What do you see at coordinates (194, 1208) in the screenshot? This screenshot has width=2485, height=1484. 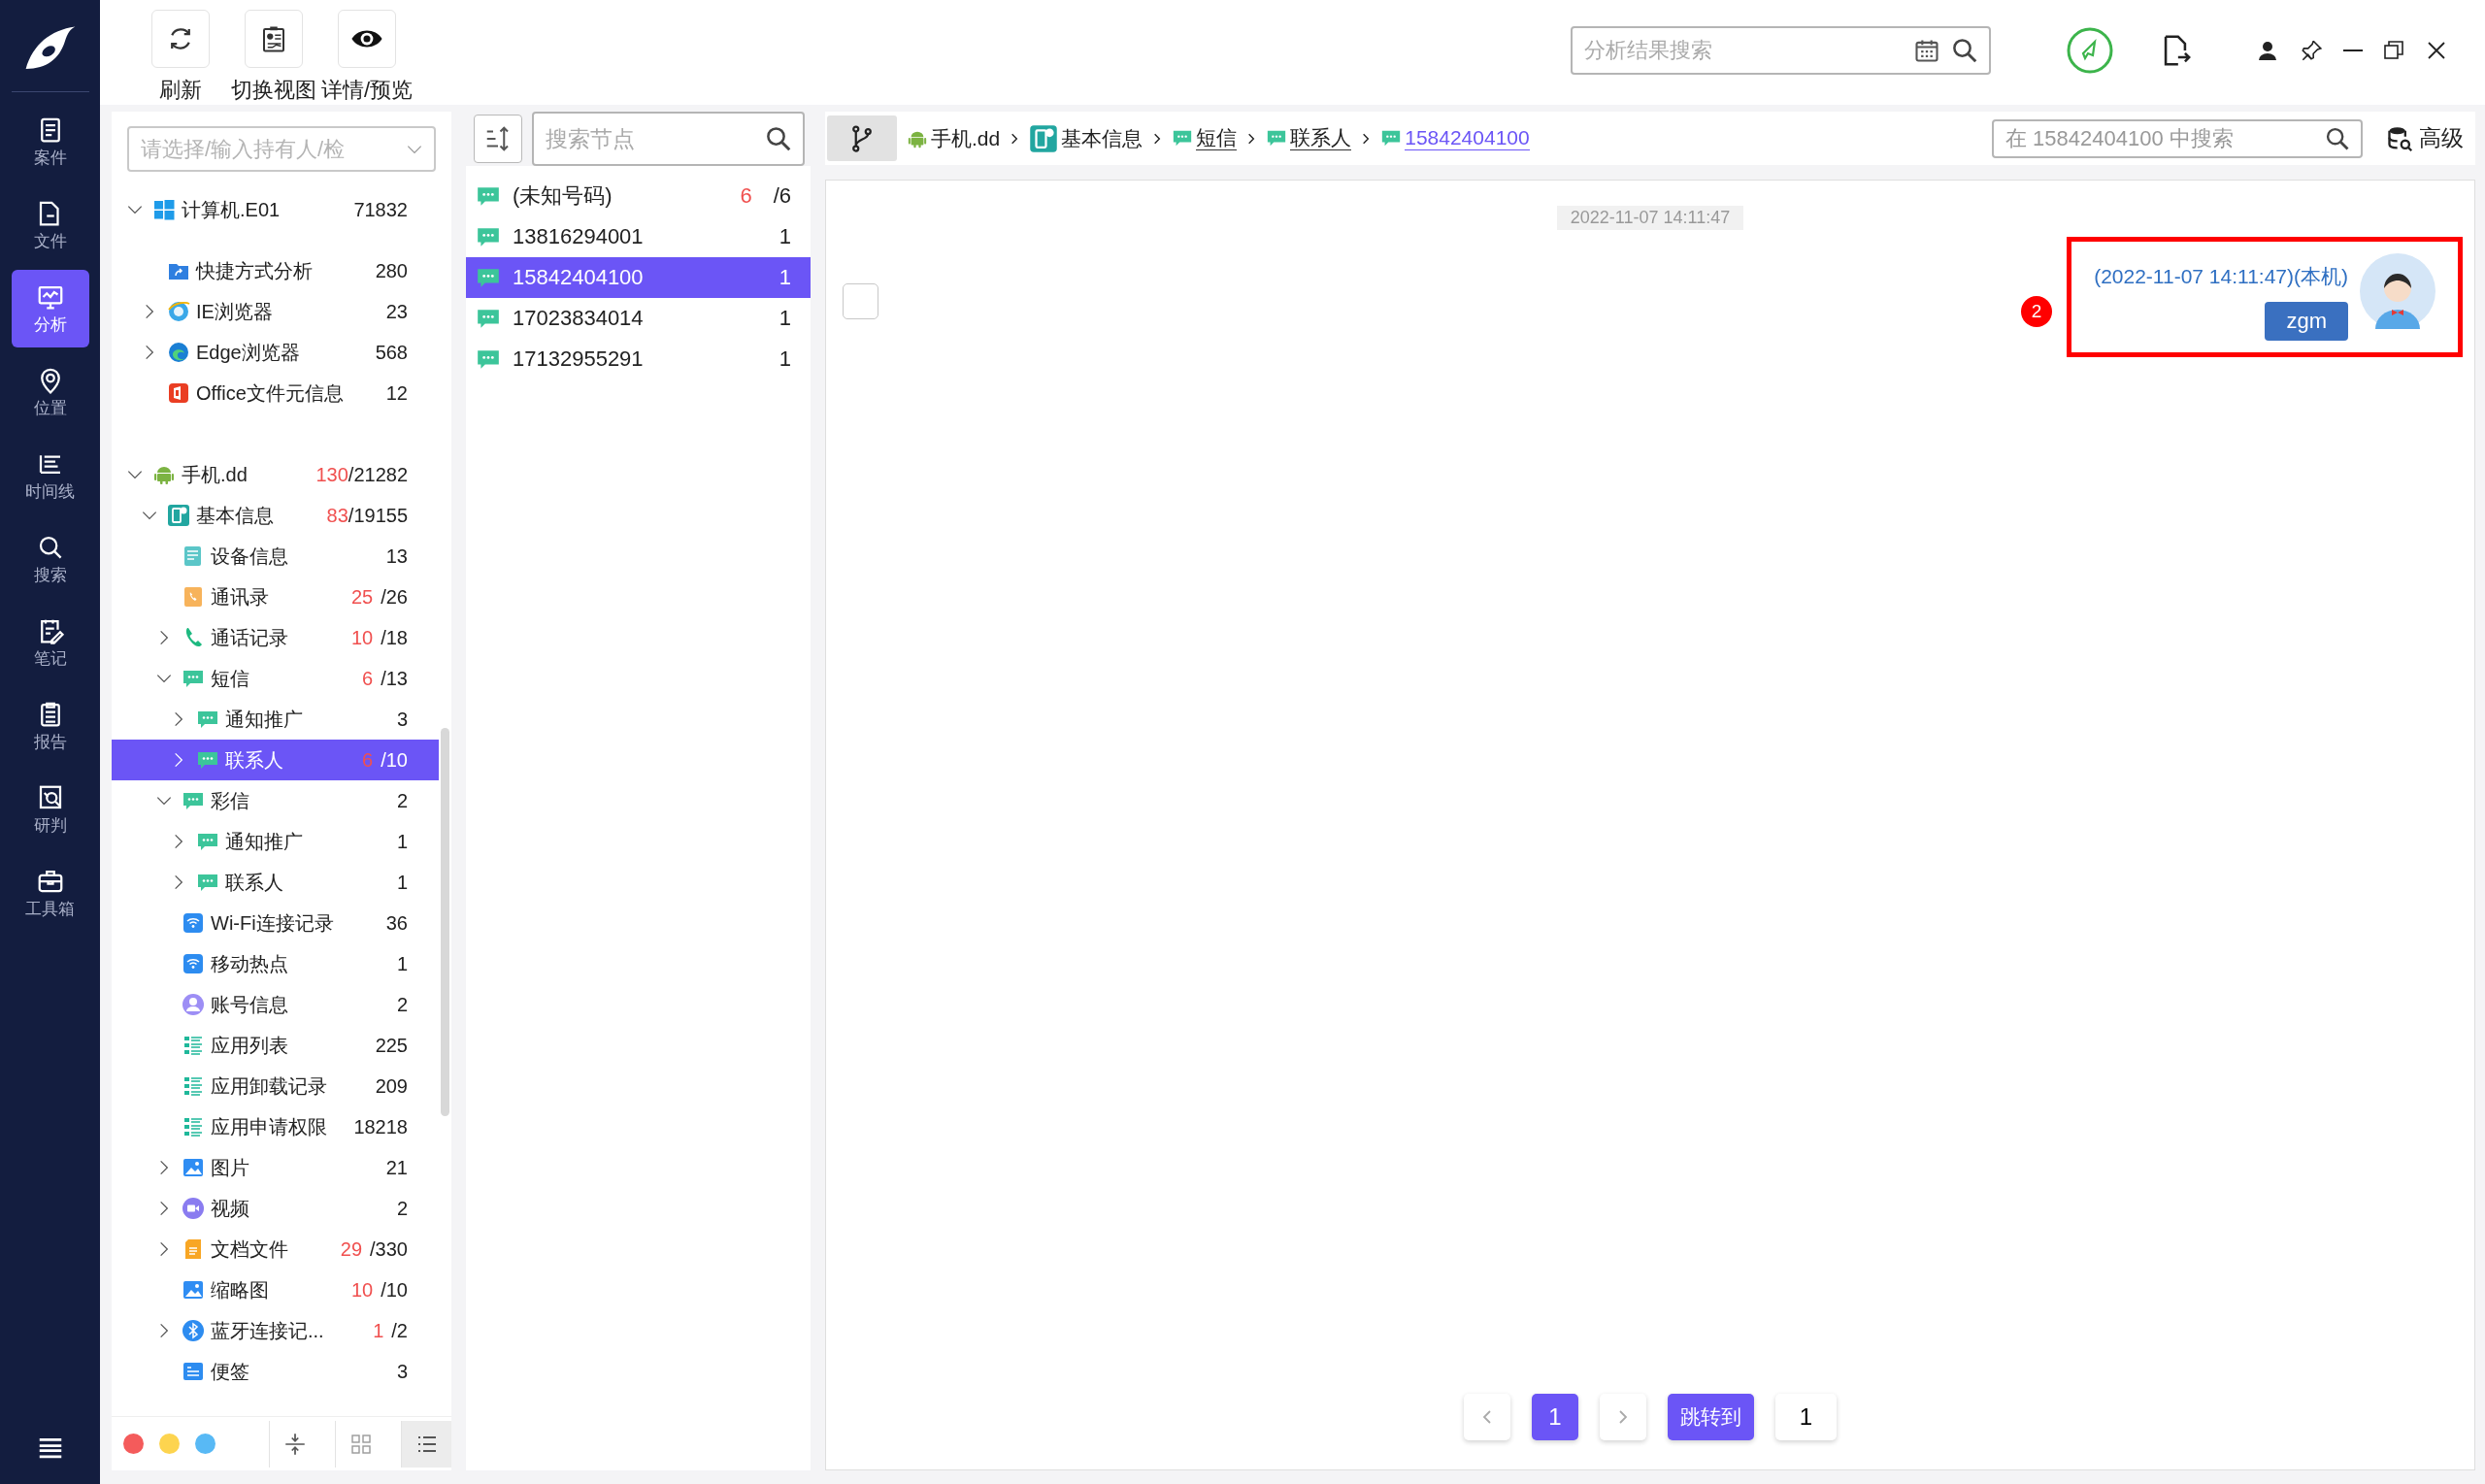 I see `video-camera-icon` at bounding box center [194, 1208].